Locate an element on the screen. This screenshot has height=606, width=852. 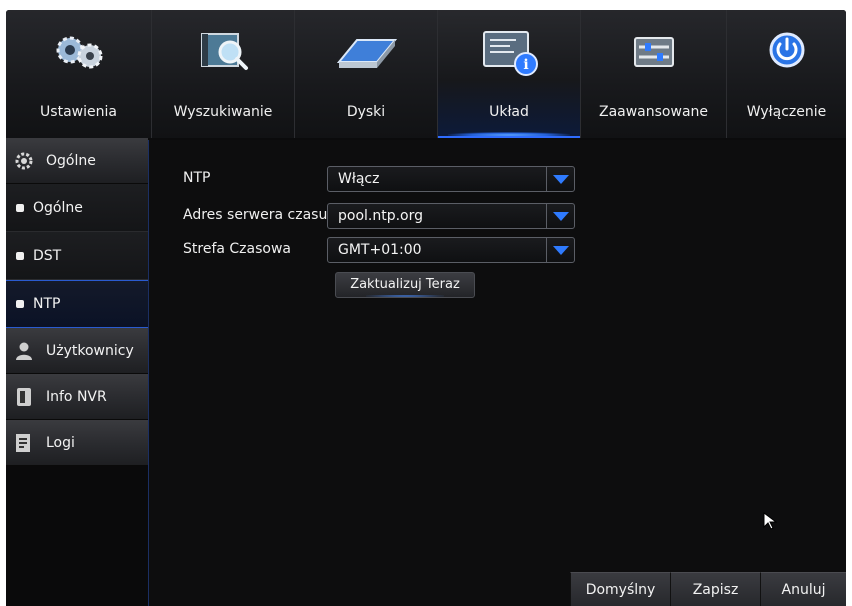
save-button-label: Zapisz is located at coordinates (715, 590).